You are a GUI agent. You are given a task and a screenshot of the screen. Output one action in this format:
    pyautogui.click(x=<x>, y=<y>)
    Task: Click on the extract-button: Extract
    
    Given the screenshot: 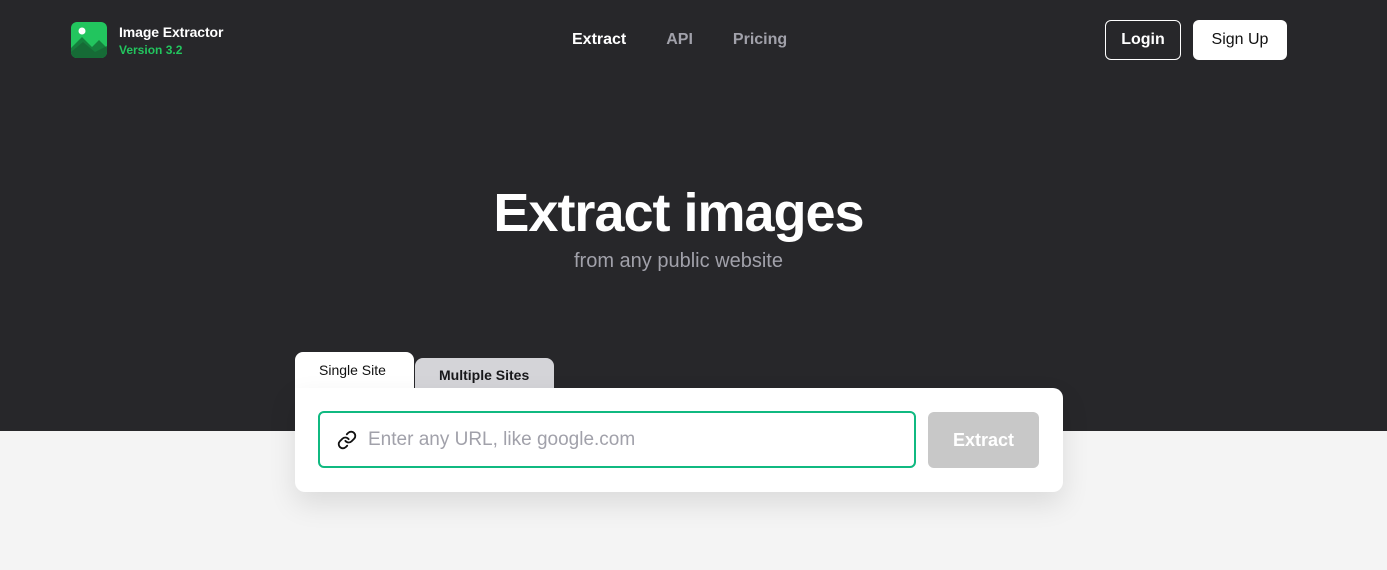 What is the action you would take?
    pyautogui.click(x=983, y=440)
    